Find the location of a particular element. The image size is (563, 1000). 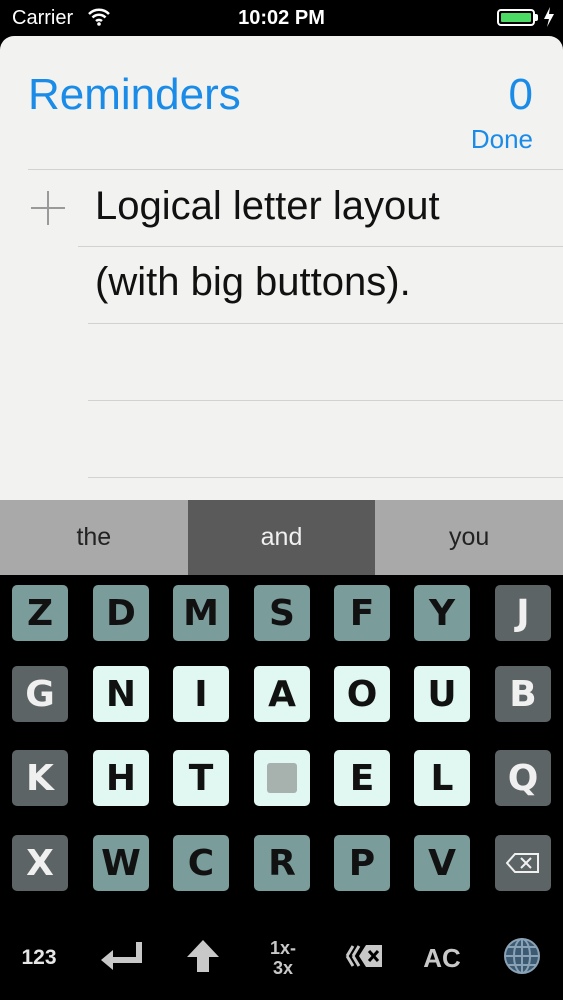

reminder-item-text: (with big buttons). is located at coordinates (253, 282).